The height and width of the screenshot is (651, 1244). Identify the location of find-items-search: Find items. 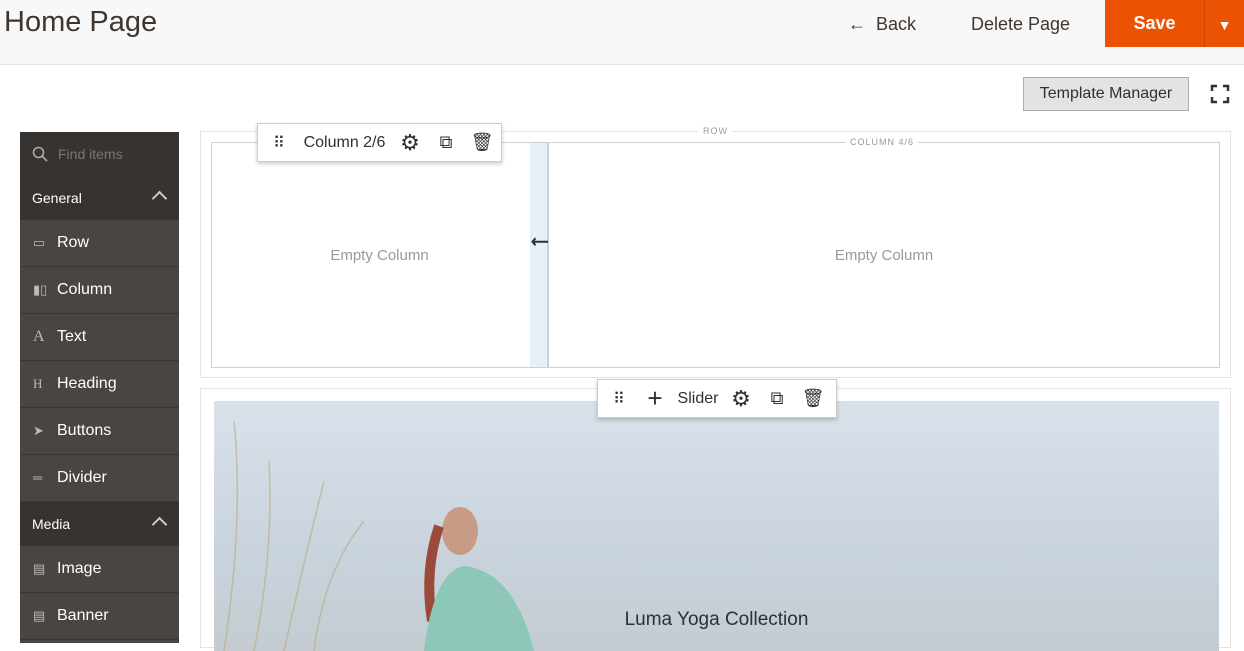
(99, 154).